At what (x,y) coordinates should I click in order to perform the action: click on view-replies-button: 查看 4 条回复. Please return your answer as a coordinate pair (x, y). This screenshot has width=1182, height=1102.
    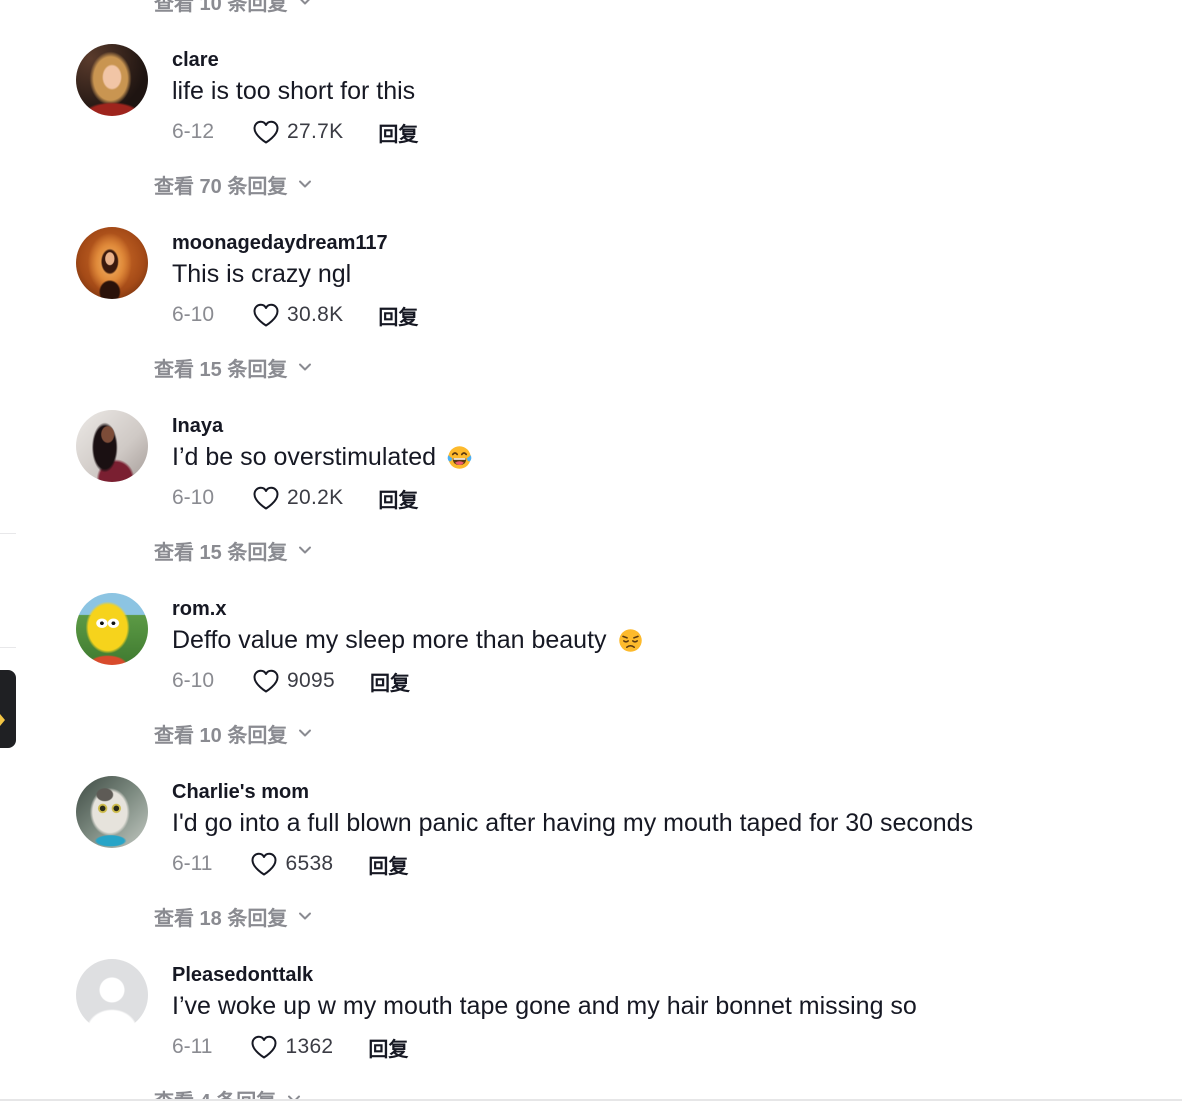
    Looking at the image, I should click on (227, 1092).